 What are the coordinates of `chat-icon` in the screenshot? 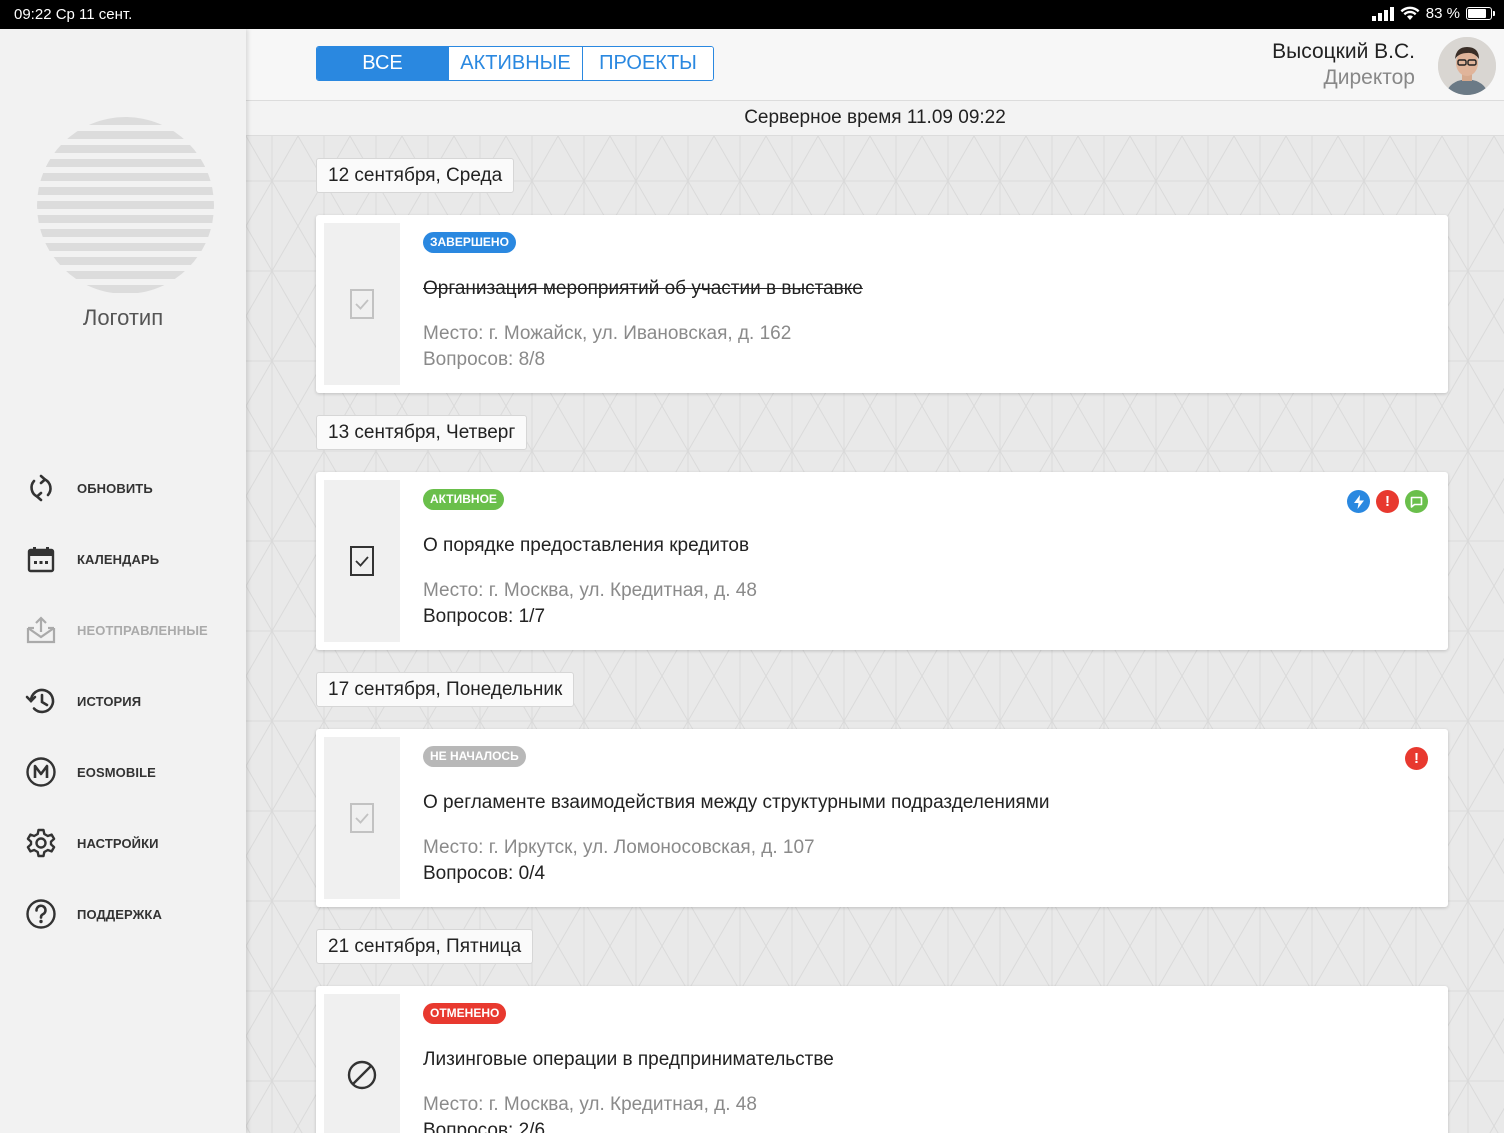 It's located at (1416, 501).